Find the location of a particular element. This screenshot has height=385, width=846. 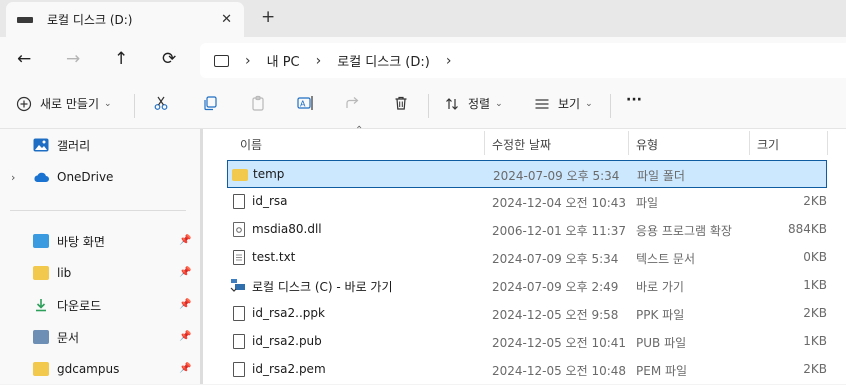

sidebar-item-desktop: 바탕 화면 📌 is located at coordinates (100, 241).